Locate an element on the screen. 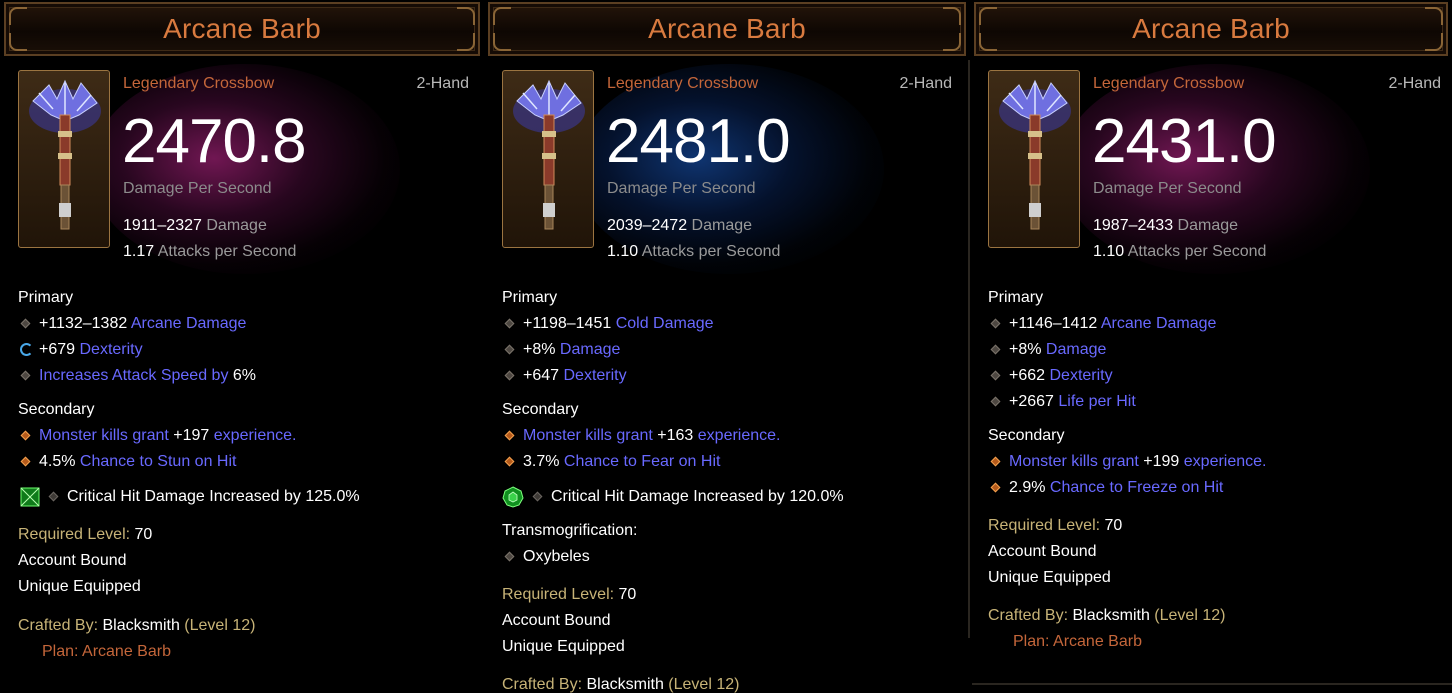  affix-line: Increases Attack Speed by 6% is located at coordinates (148, 375).